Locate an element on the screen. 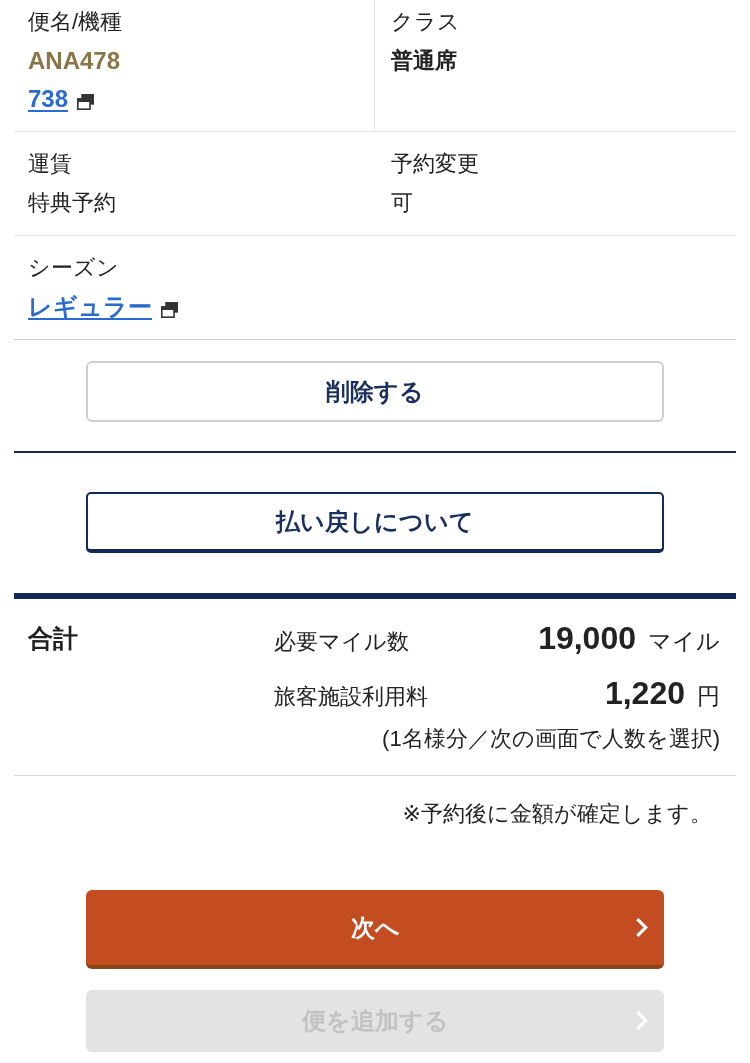  total-amount: 1,220 is located at coordinates (644, 693).